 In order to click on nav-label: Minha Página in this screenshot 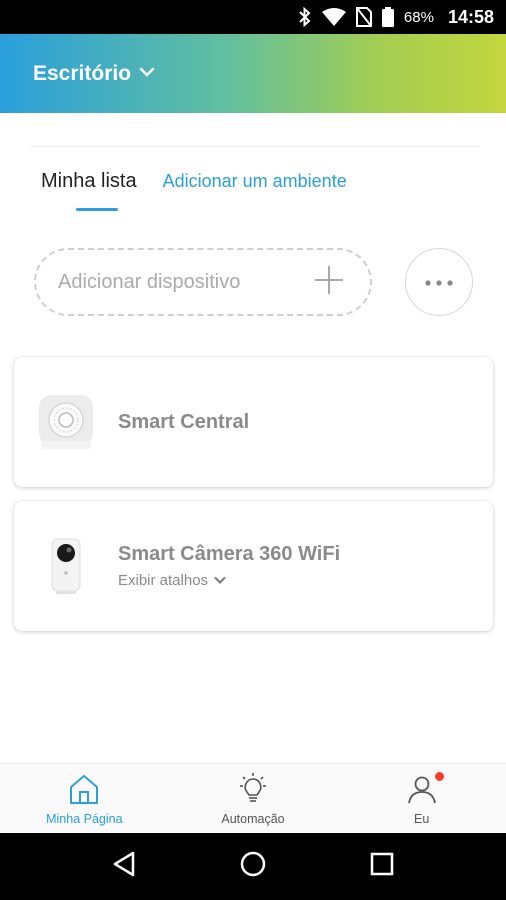, I will do `click(84, 819)`.